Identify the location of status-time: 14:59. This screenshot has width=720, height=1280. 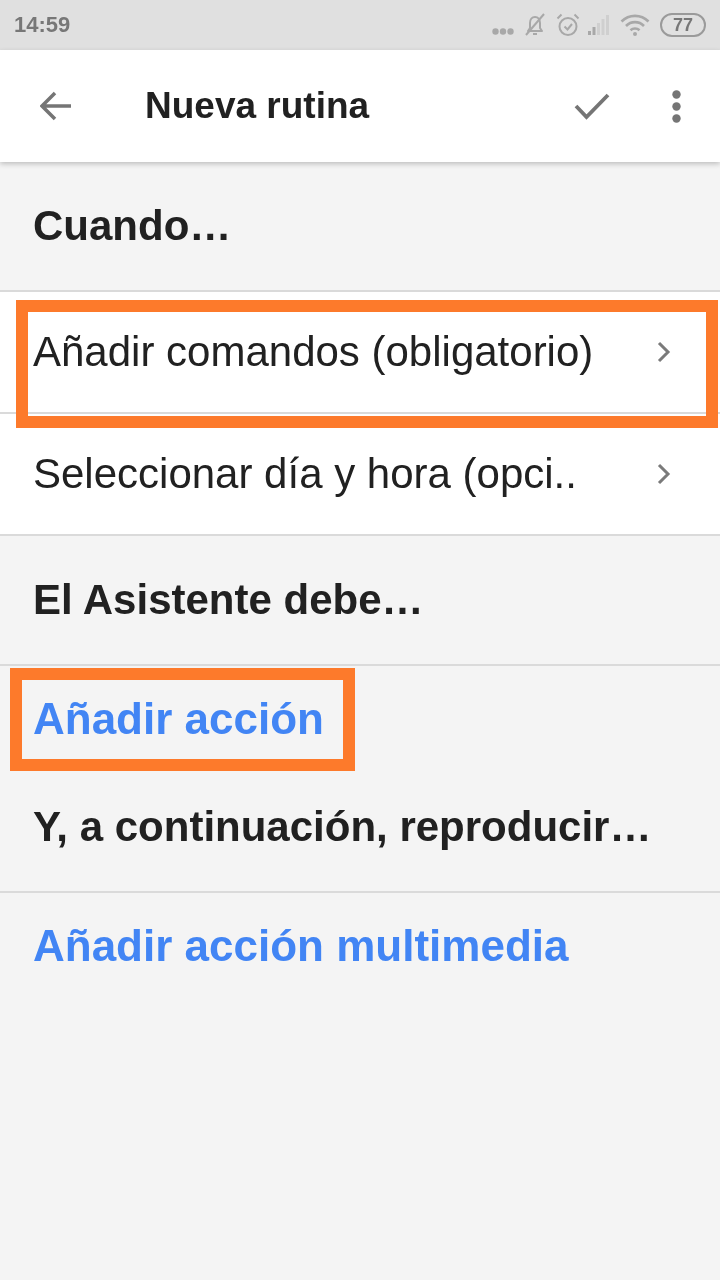
(43, 25).